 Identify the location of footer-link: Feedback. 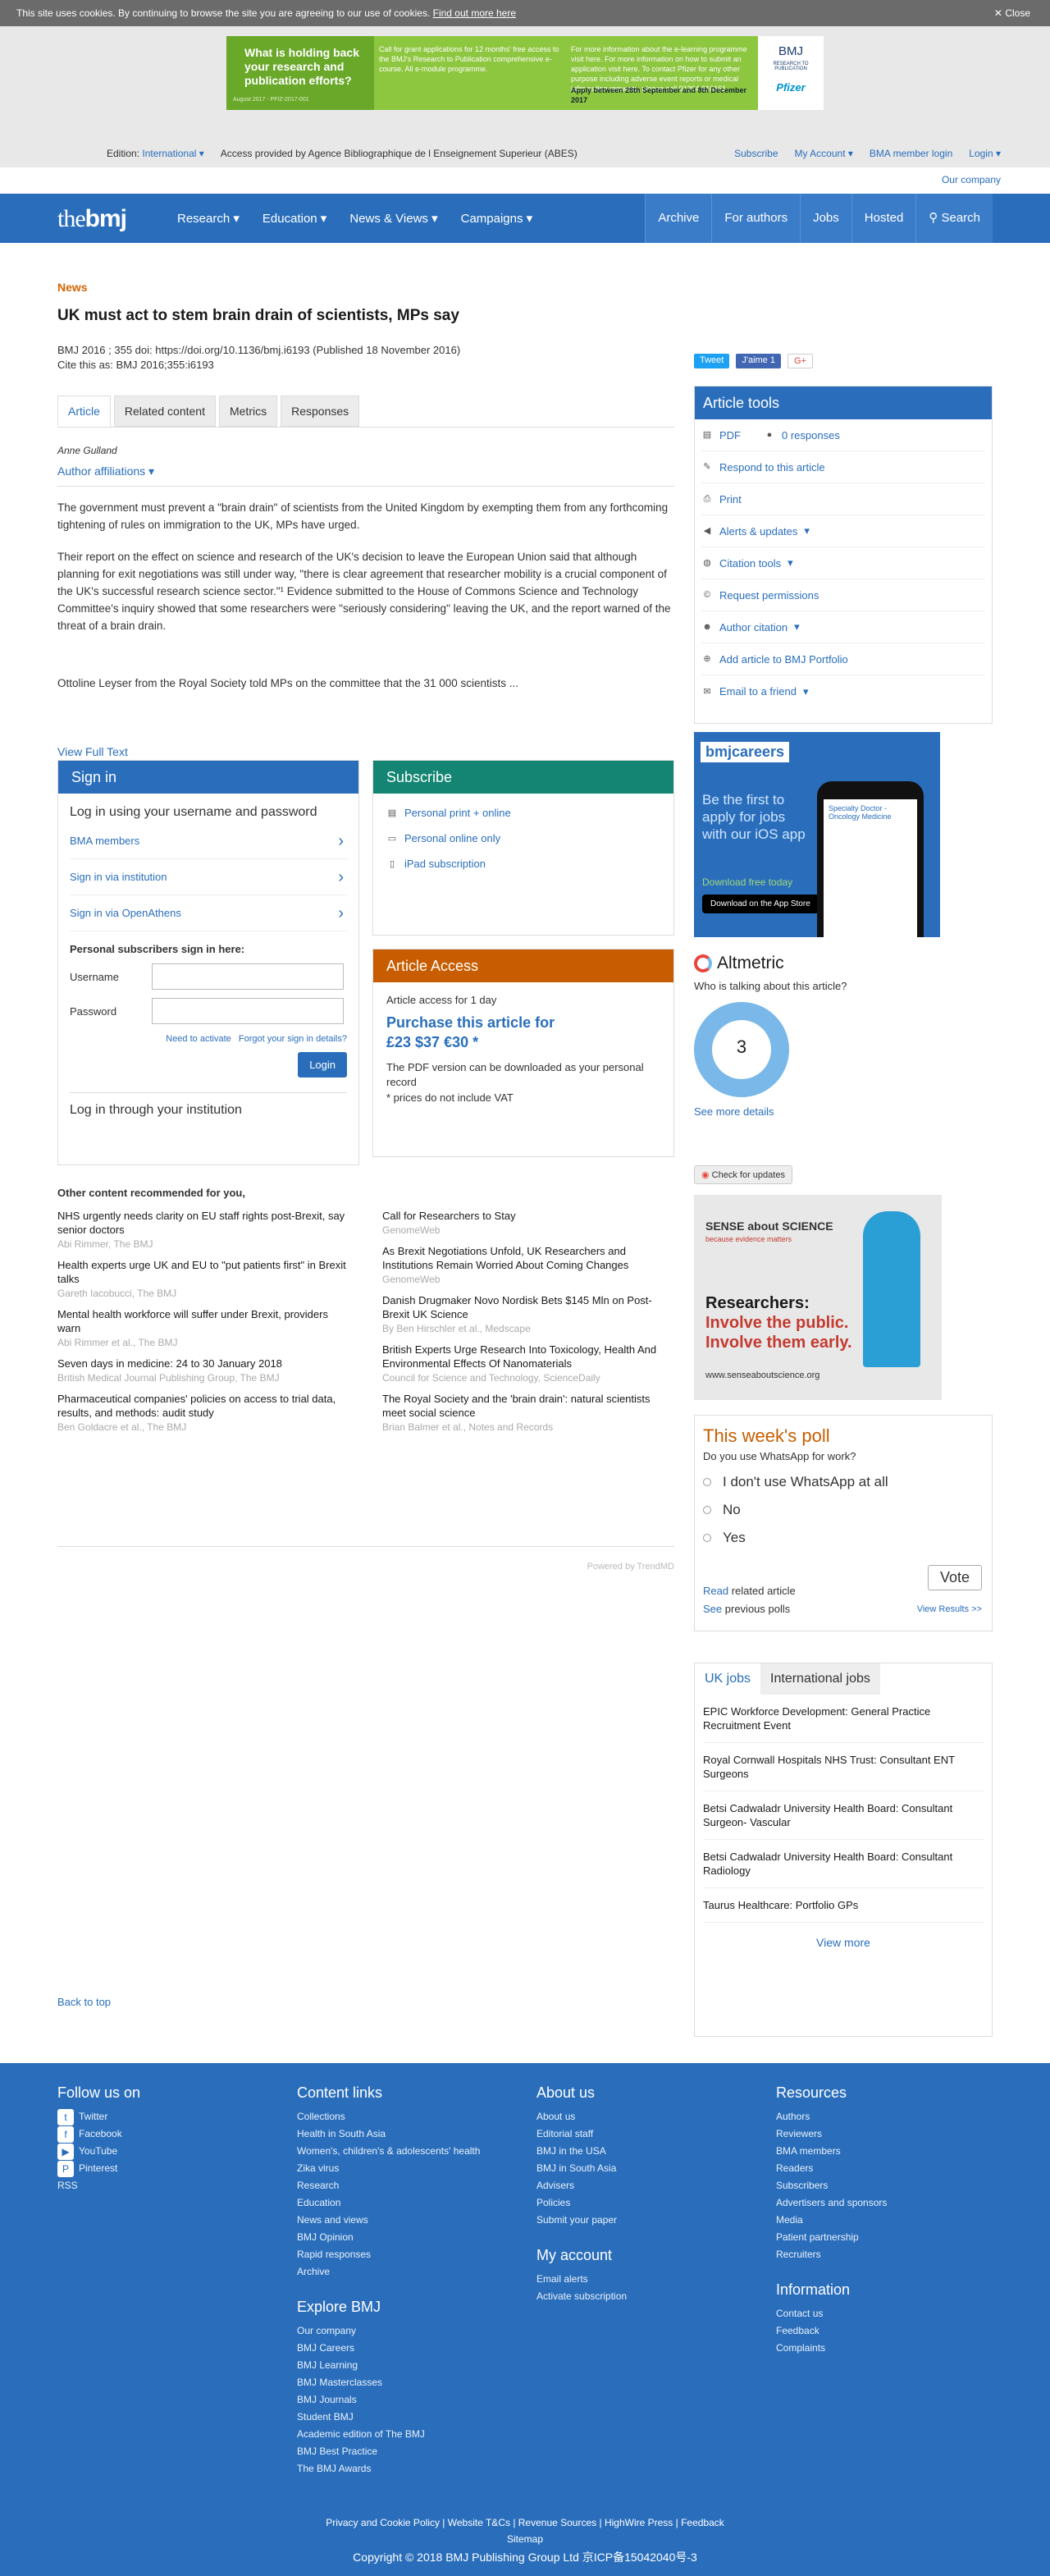
(896, 2331).